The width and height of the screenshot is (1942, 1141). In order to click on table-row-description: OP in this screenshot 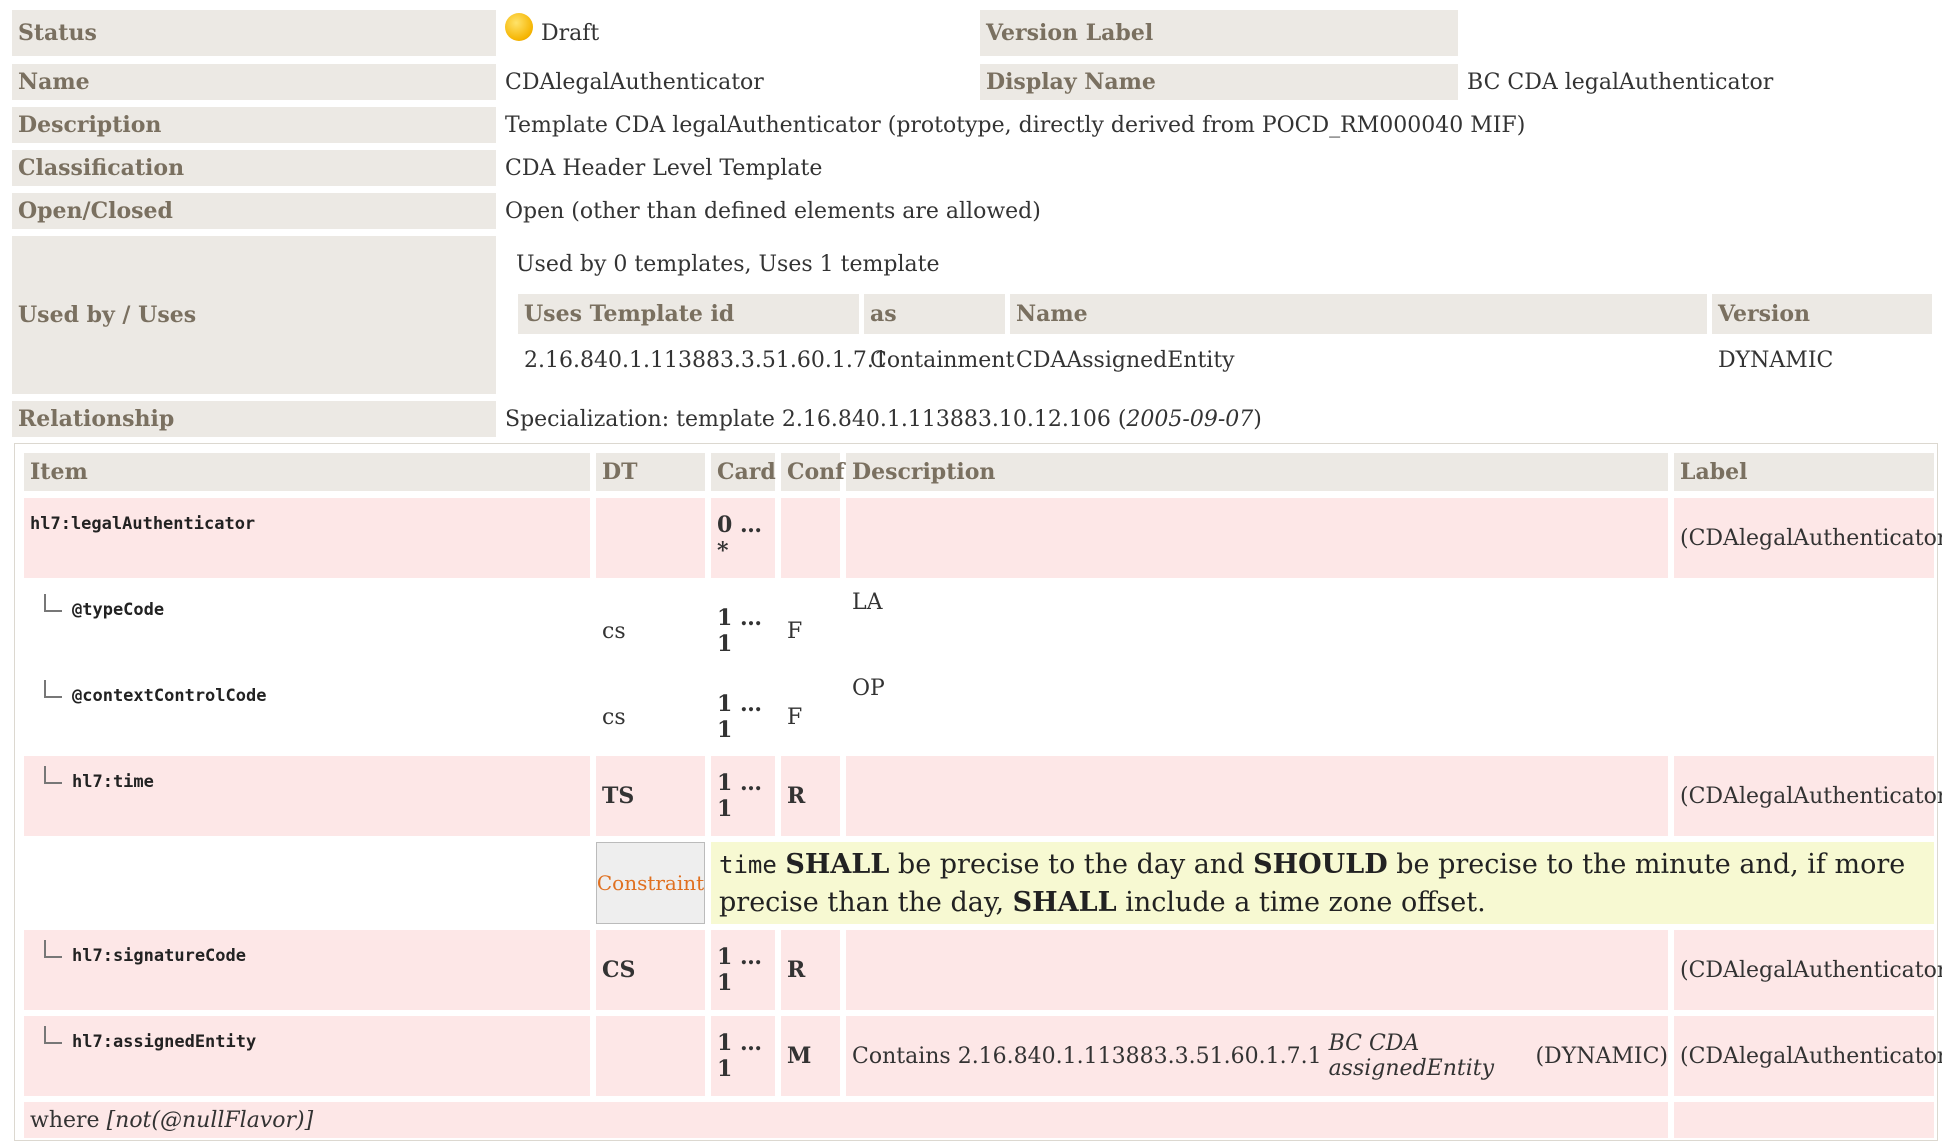, I will do `click(868, 688)`.